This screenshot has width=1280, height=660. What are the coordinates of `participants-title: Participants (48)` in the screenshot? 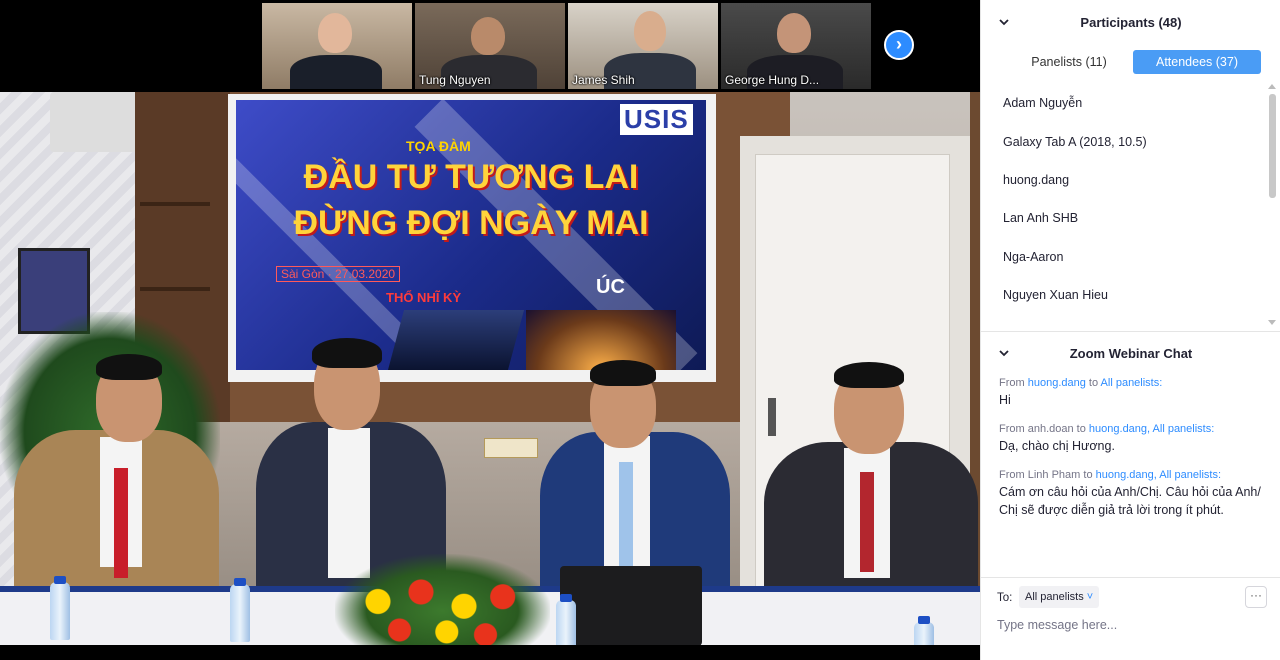 It's located at (1131, 22).